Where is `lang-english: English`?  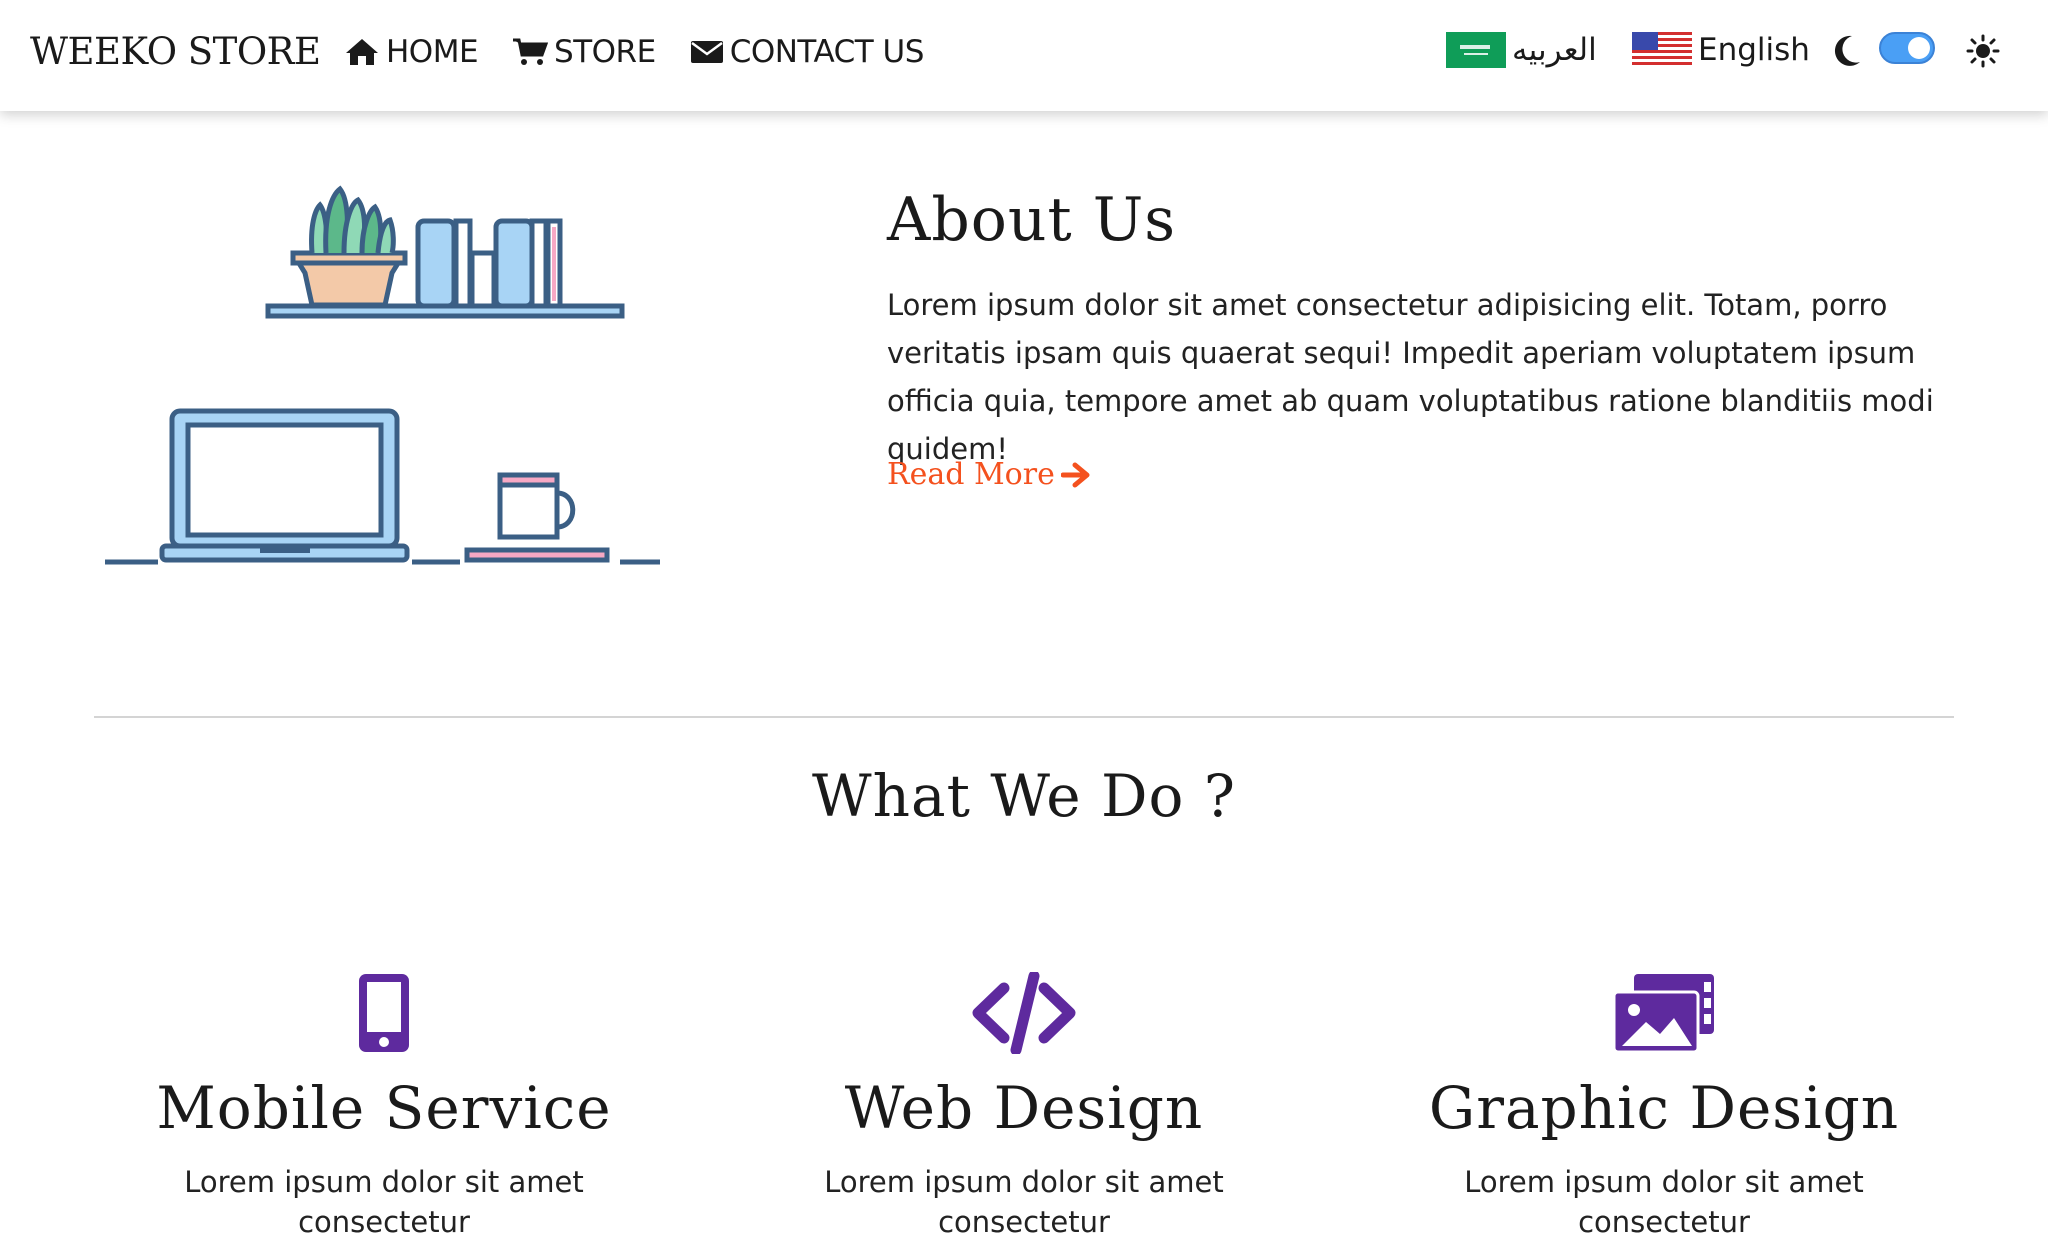
lang-english: English is located at coordinates (1721, 50).